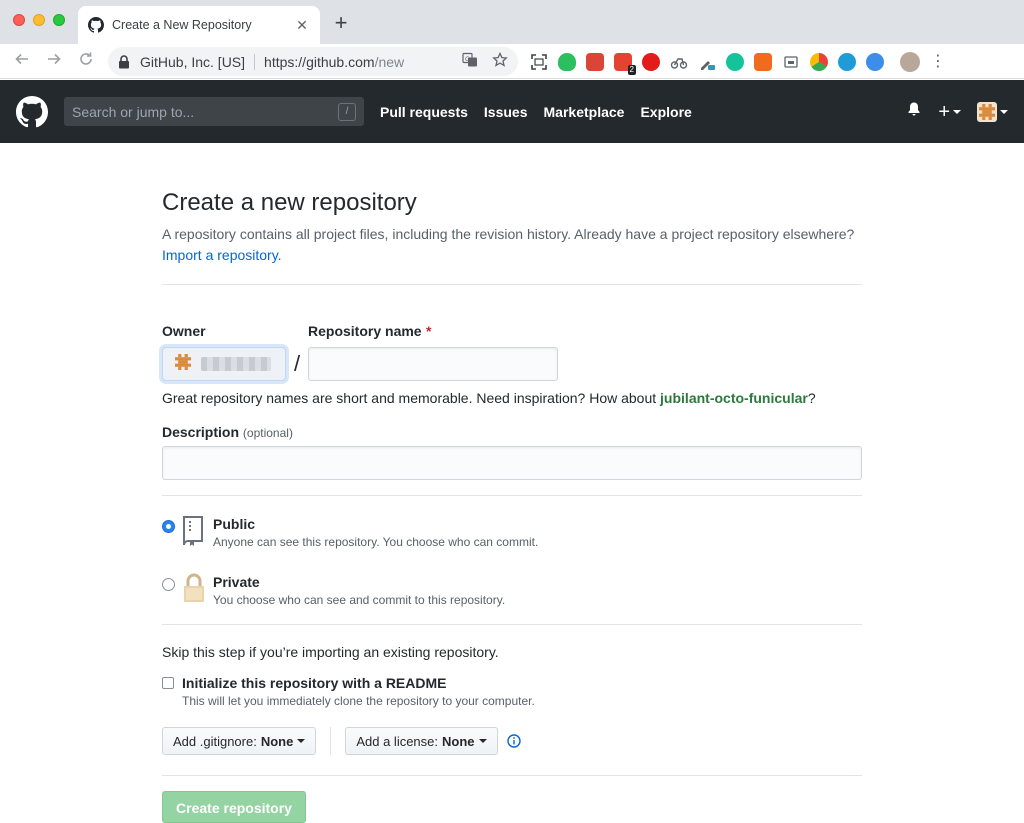 This screenshot has width=1024, height=823. I want to click on tab-close-icon: ✕, so click(302, 25).